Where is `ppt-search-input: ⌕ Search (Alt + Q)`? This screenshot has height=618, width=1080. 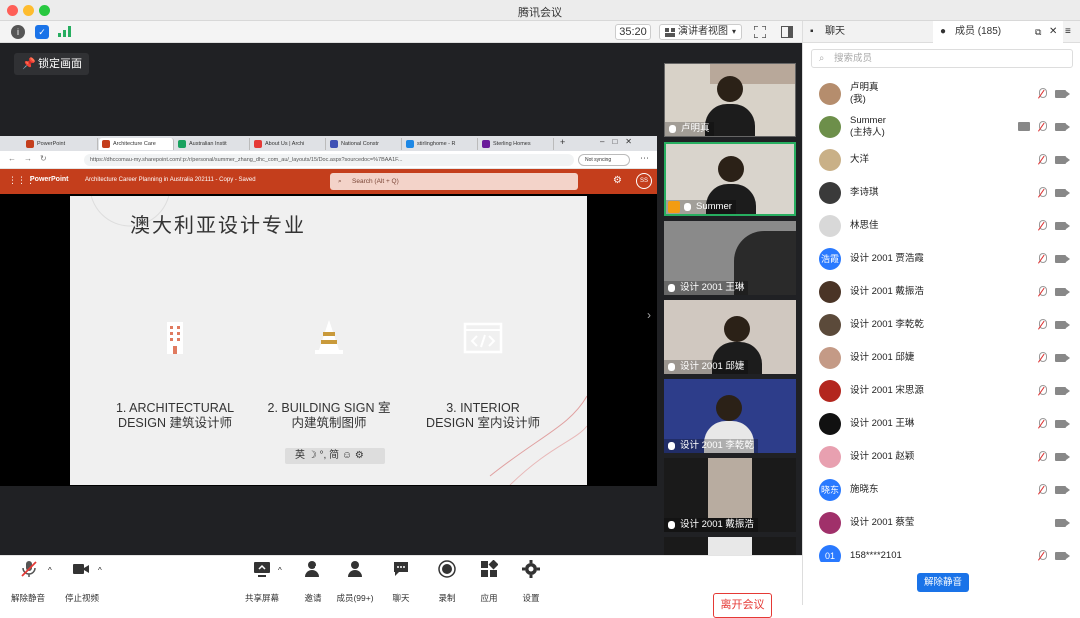
ppt-search-input: ⌕ Search (Alt + Q) is located at coordinates (454, 181).